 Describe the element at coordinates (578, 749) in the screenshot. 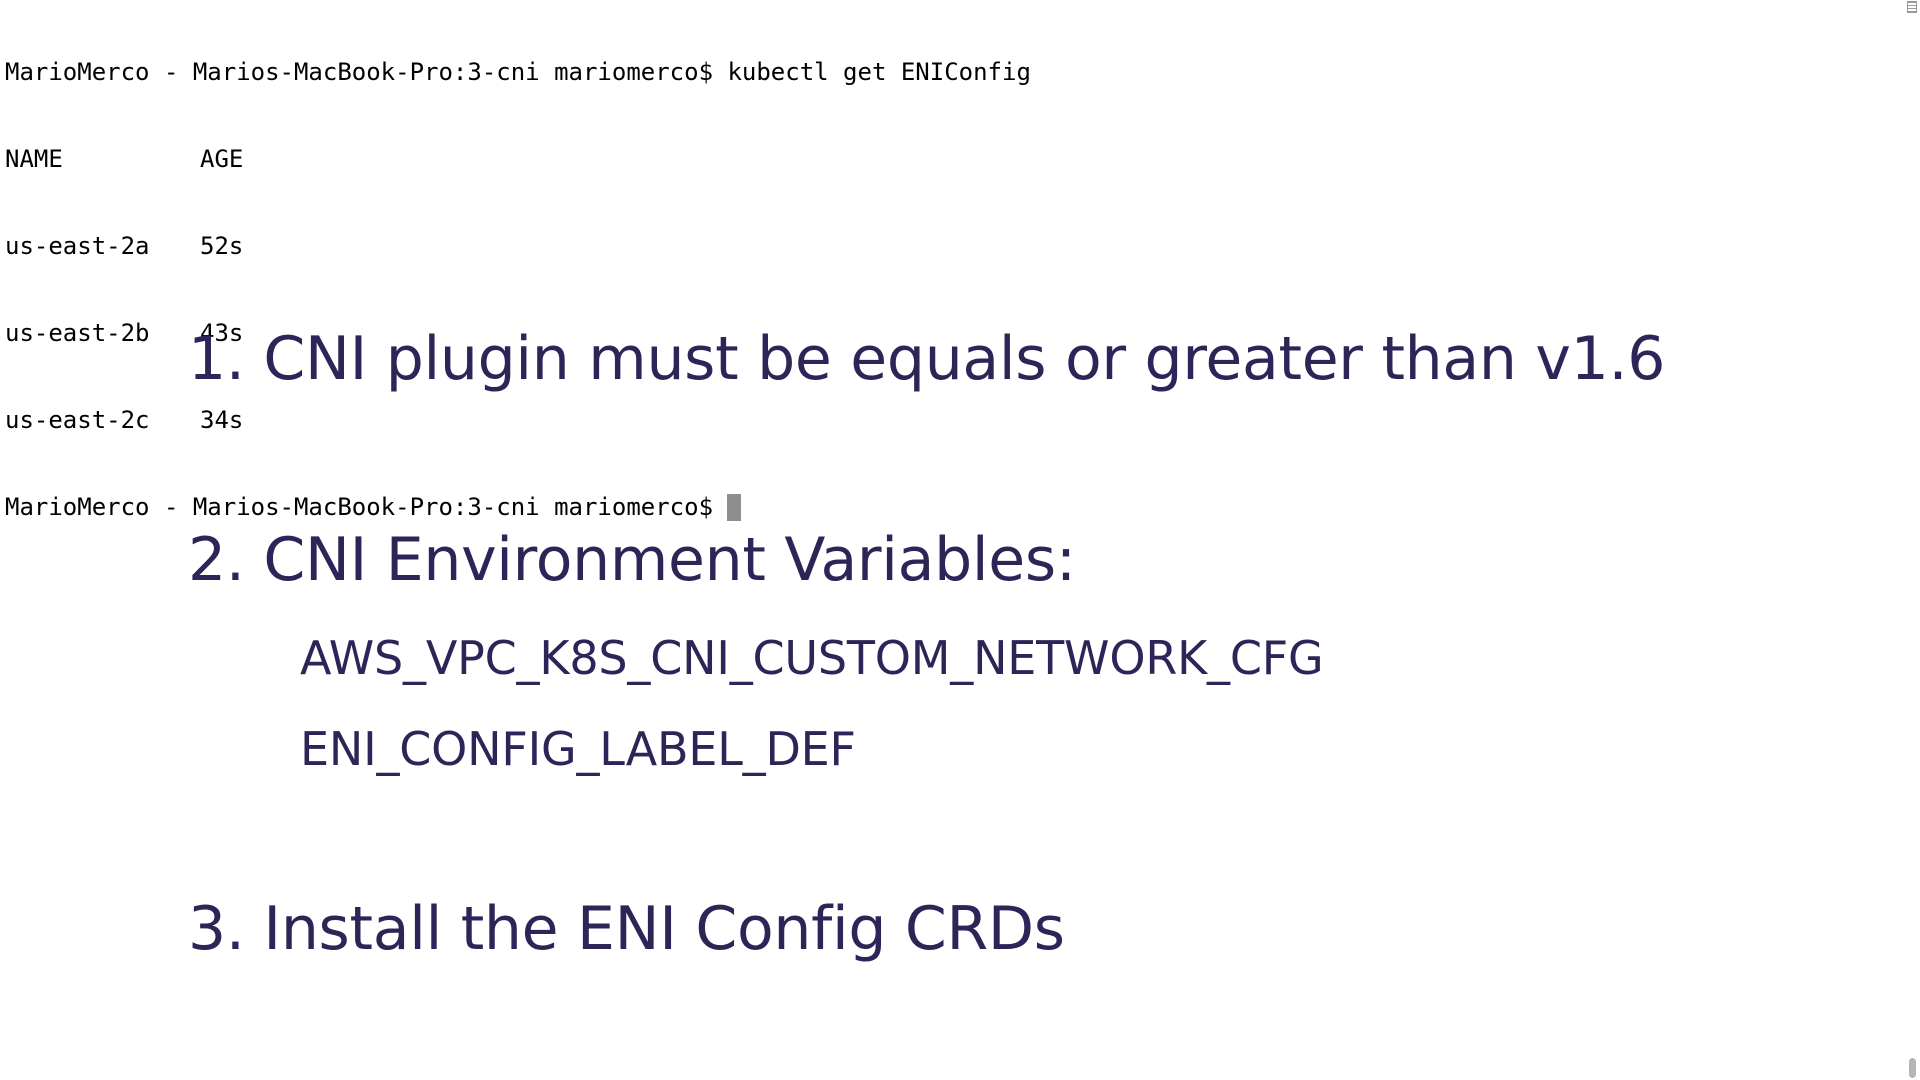

I see `slide-item-2-sub-2: ENI_CONFIG_LABEL_DEF` at that location.